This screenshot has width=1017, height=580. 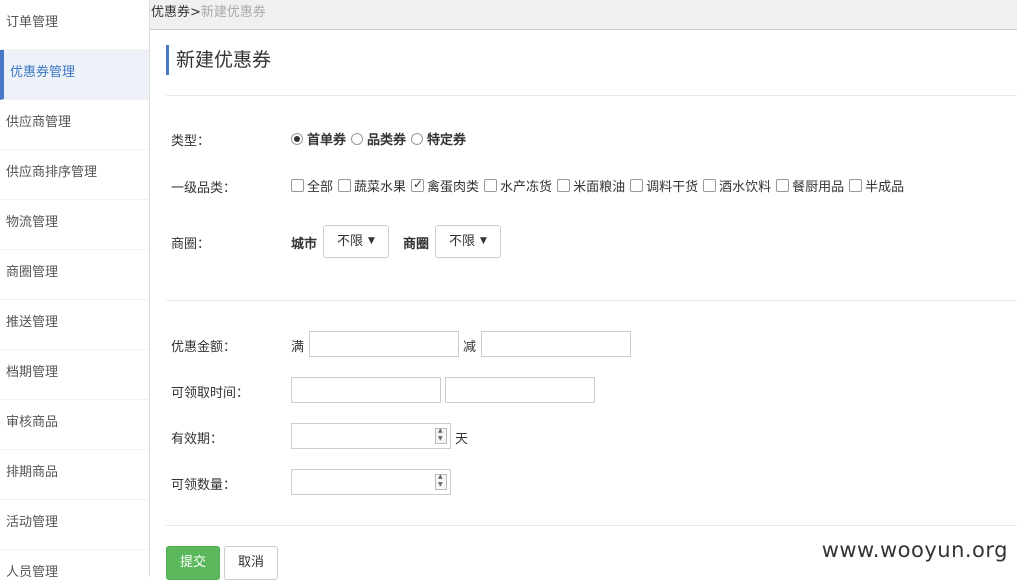 What do you see at coordinates (371, 436) in the screenshot?
I see `validity-input` at bounding box center [371, 436].